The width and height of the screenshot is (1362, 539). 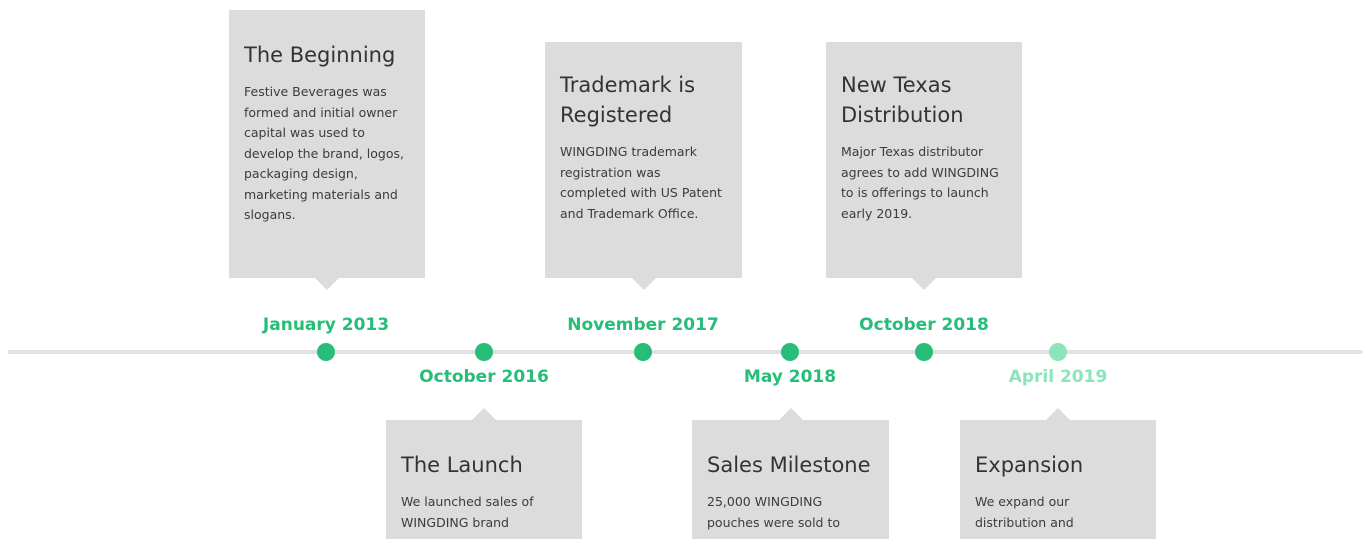 I want to click on milestone-title: Expansion, so click(x=1029, y=465).